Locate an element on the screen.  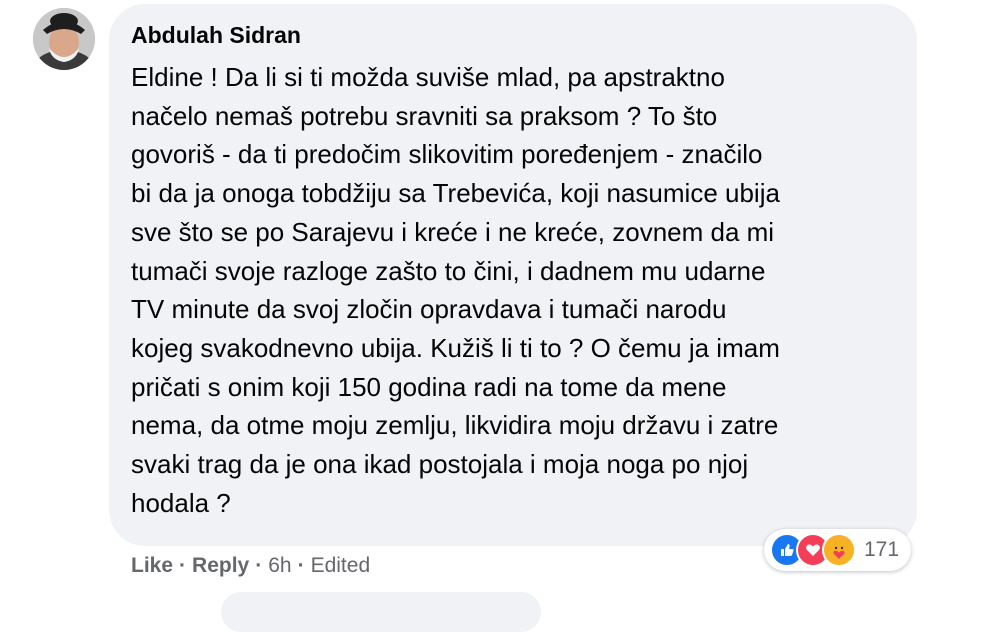
avatar-image is located at coordinates (64, 39).